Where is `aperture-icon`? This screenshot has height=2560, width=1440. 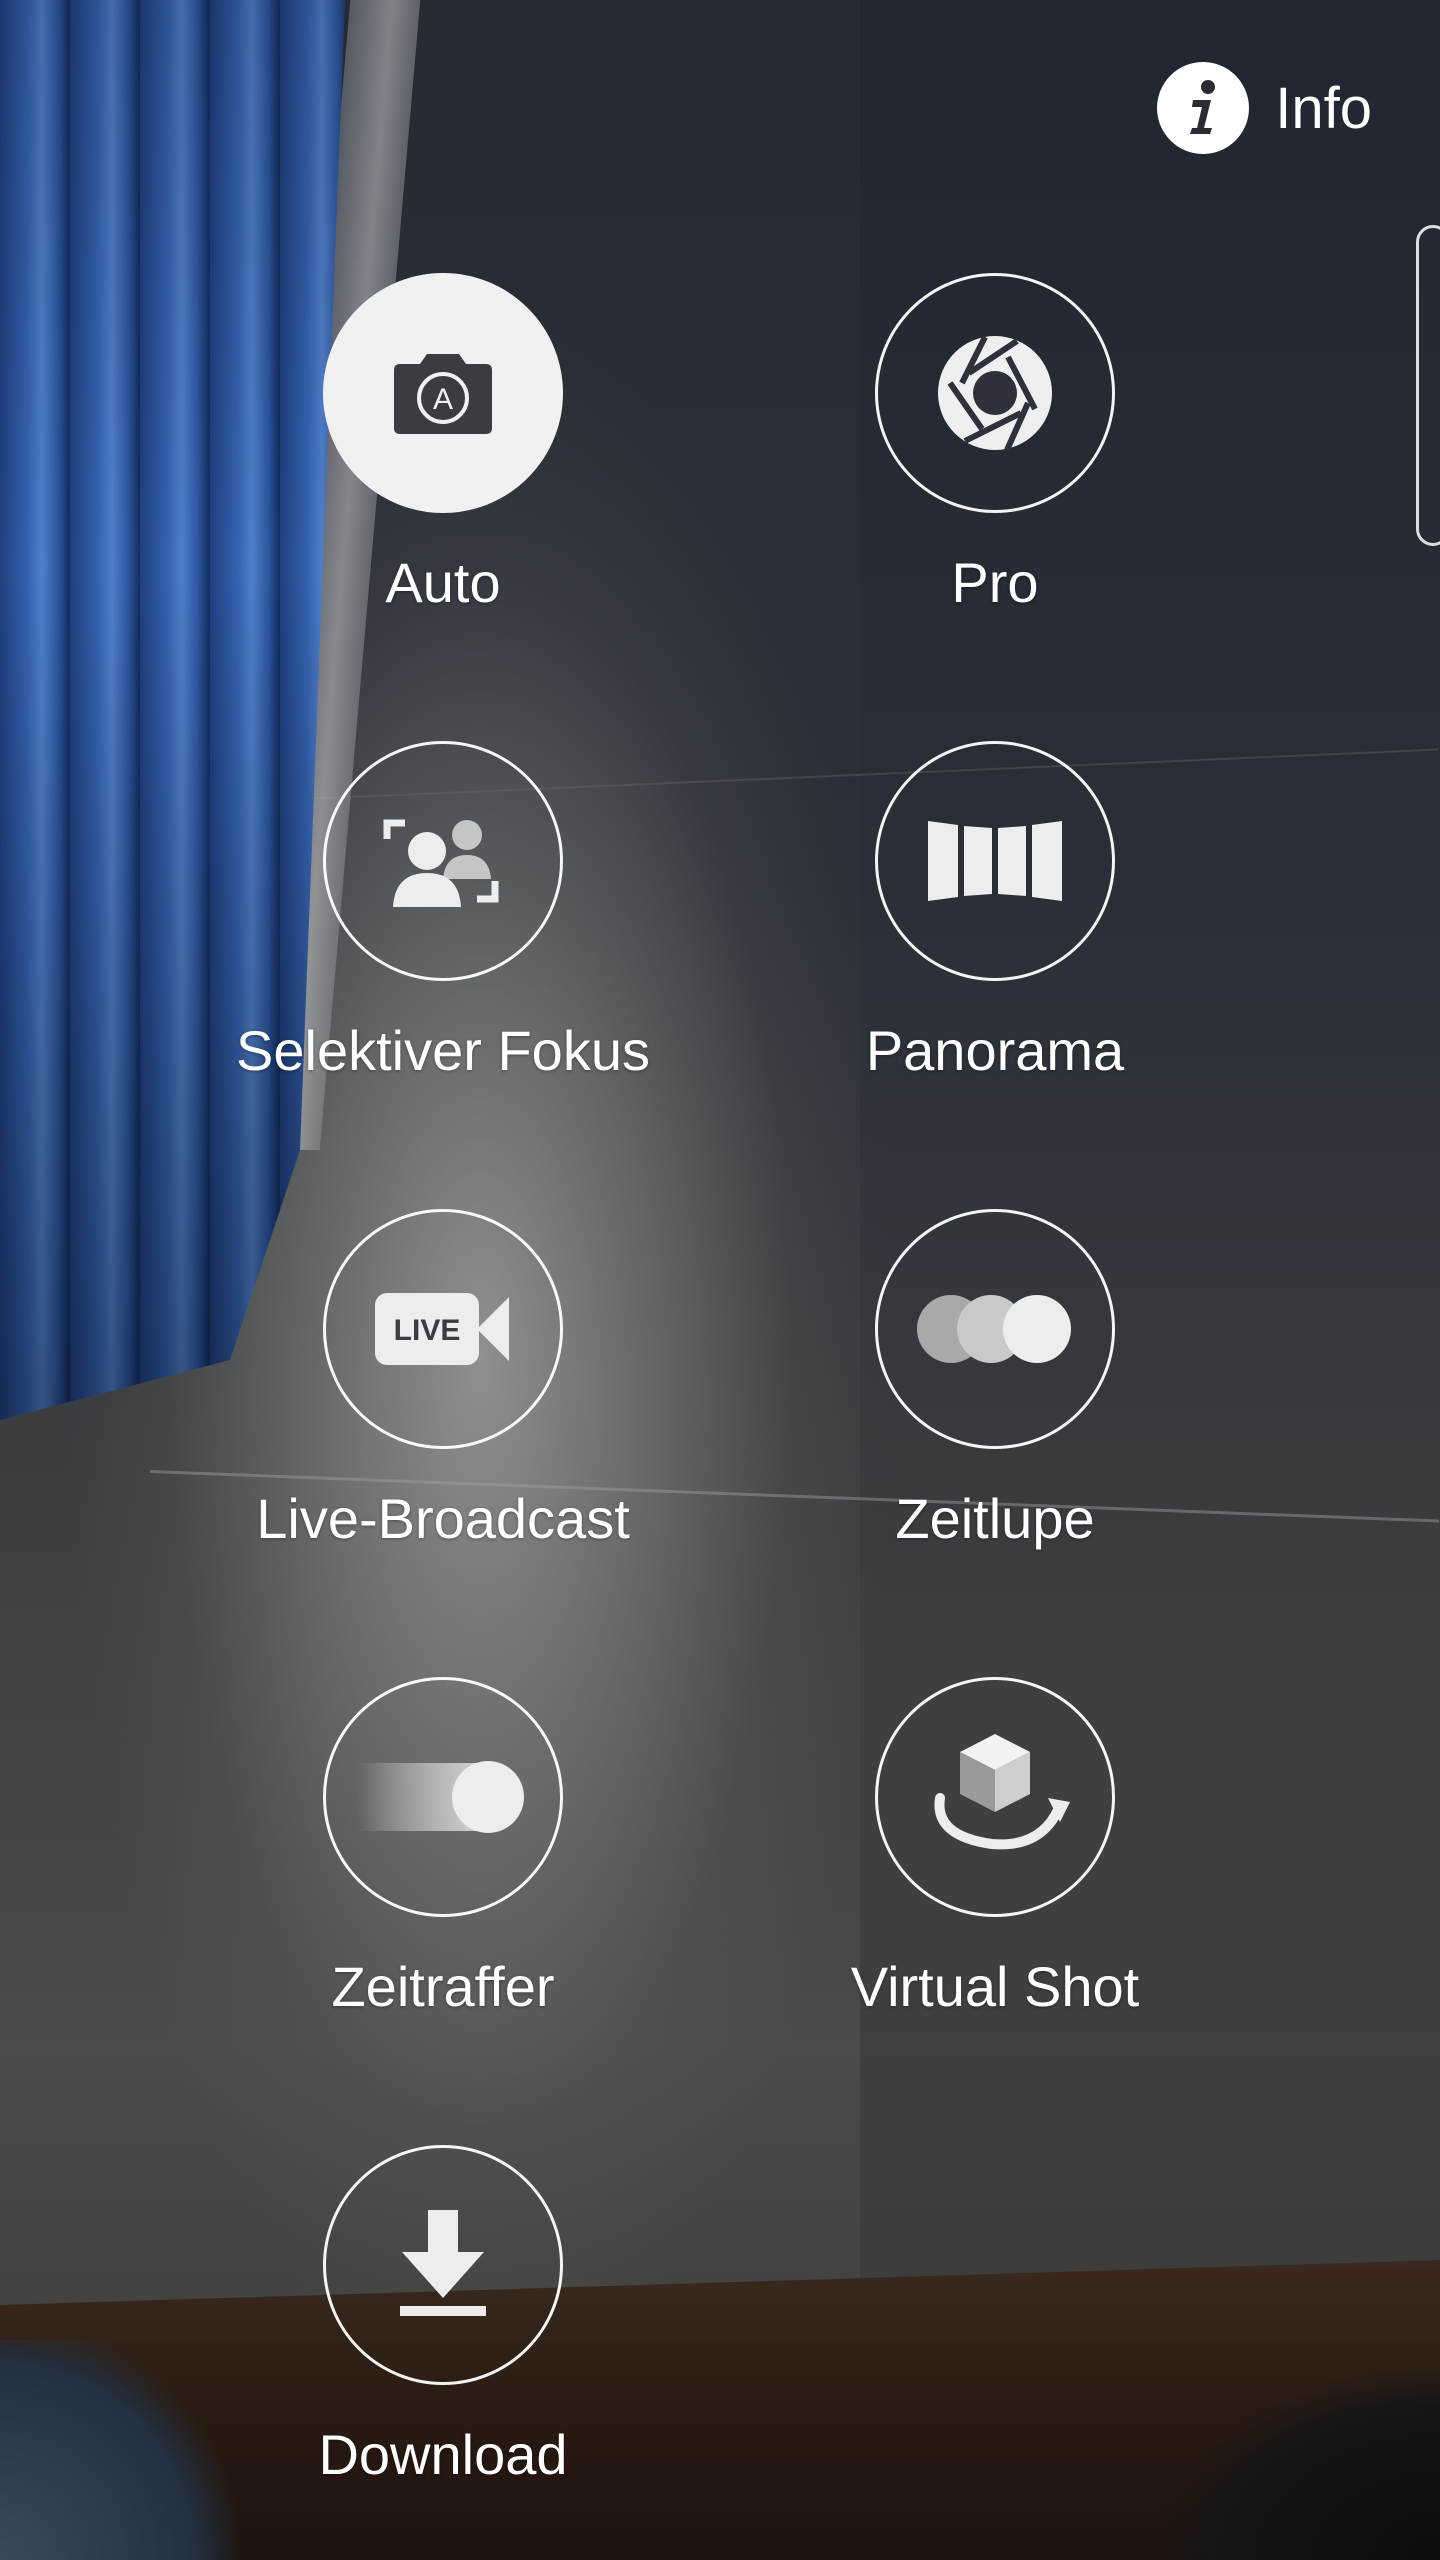
aperture-icon is located at coordinates (995, 393).